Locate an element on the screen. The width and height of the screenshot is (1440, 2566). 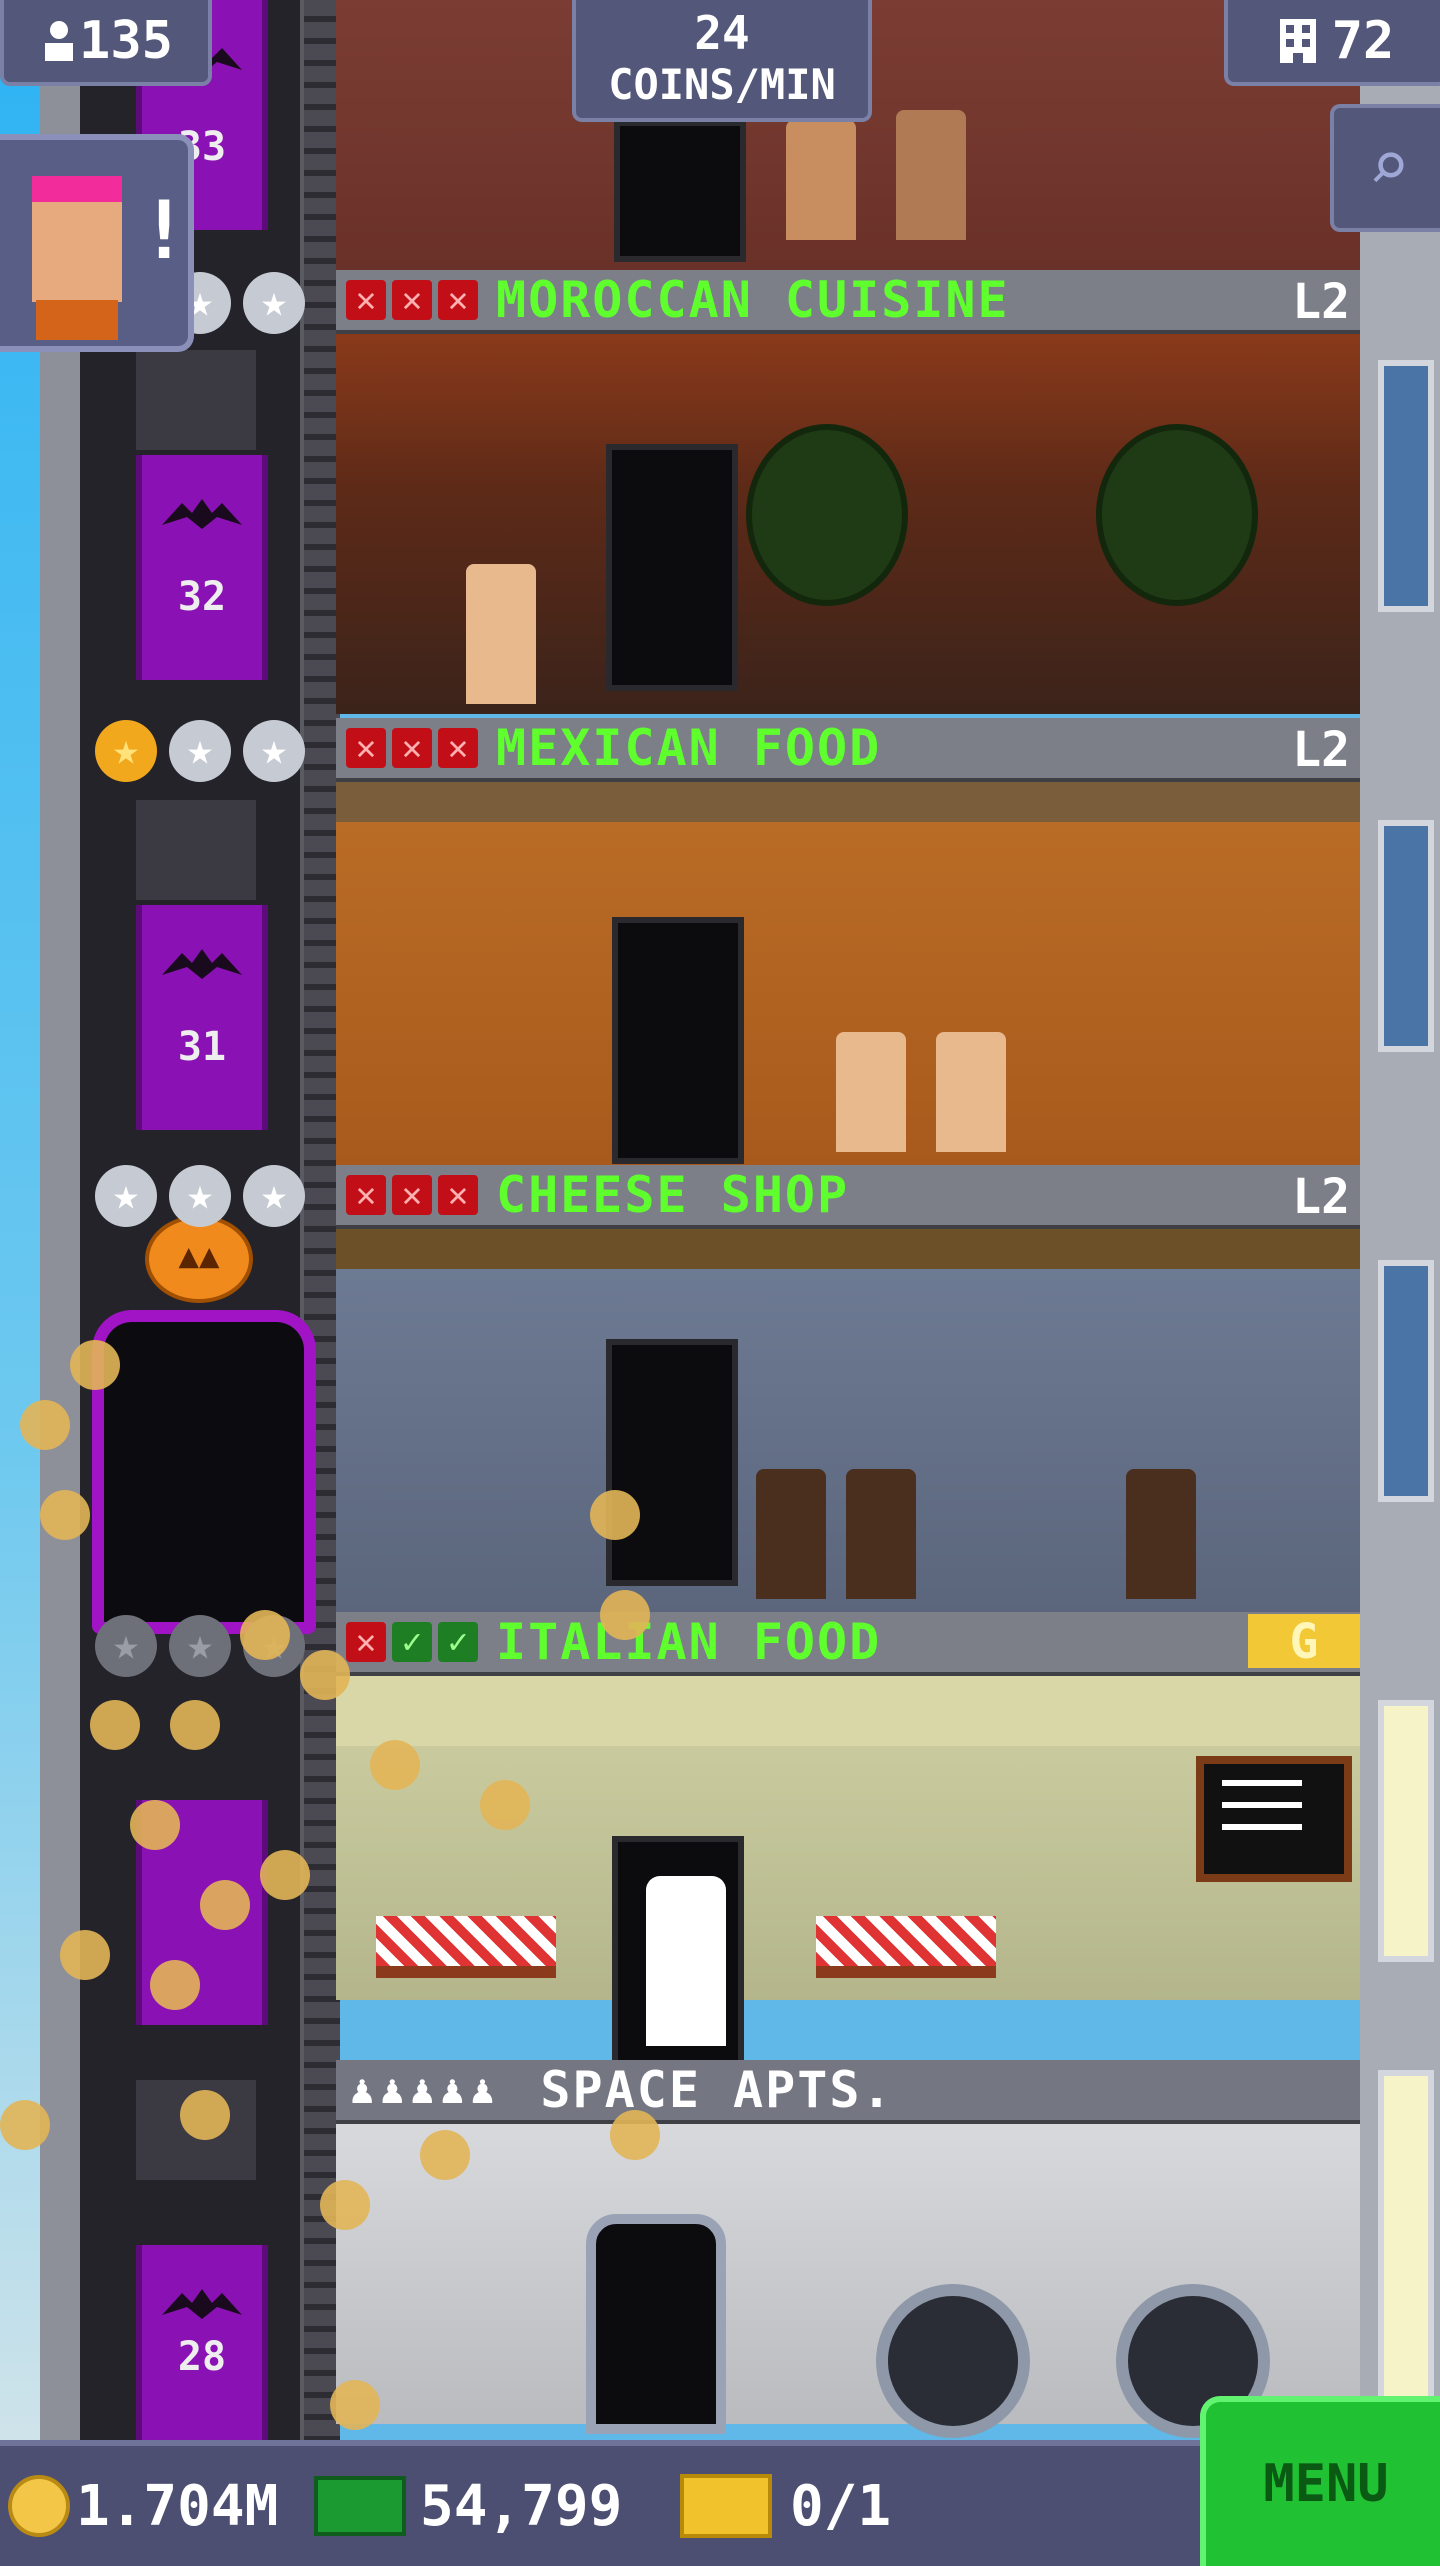
floor-name: MEXICAN FOOD is located at coordinates (689, 748).